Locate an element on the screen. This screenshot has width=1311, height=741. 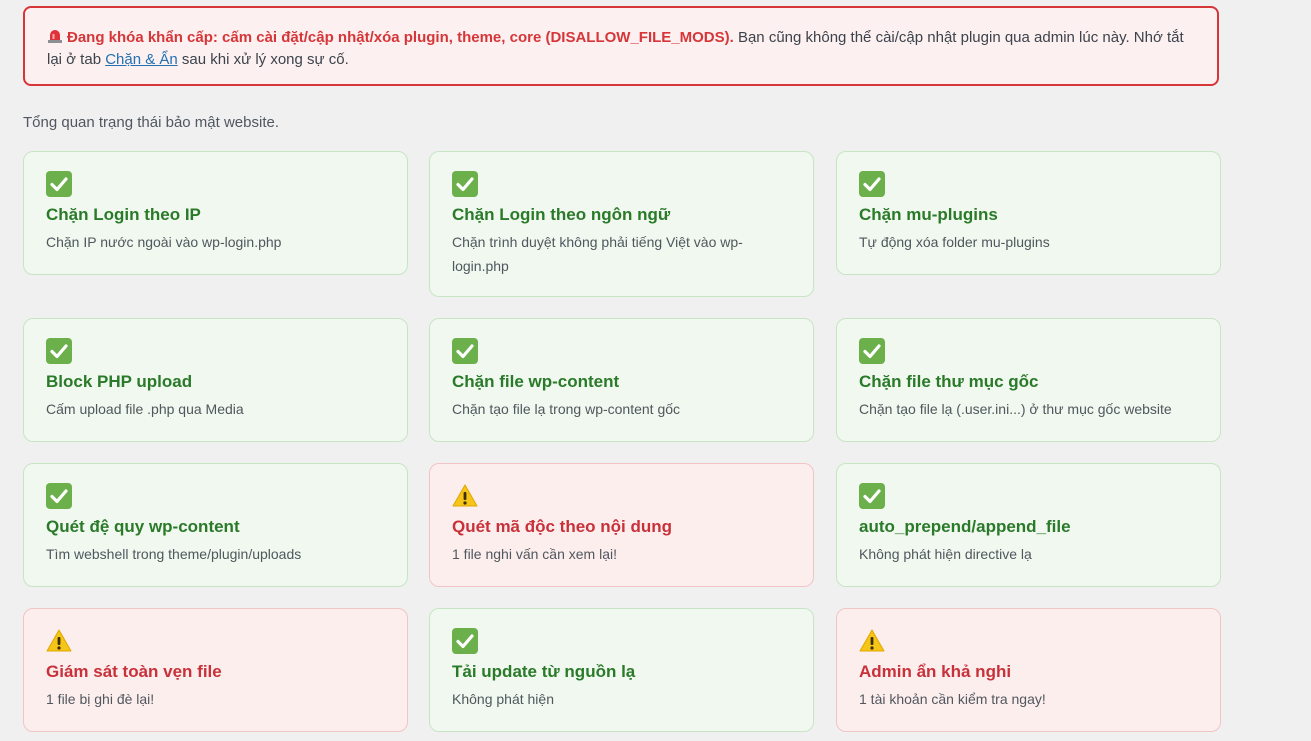
siren-icon is located at coordinates (55, 36).